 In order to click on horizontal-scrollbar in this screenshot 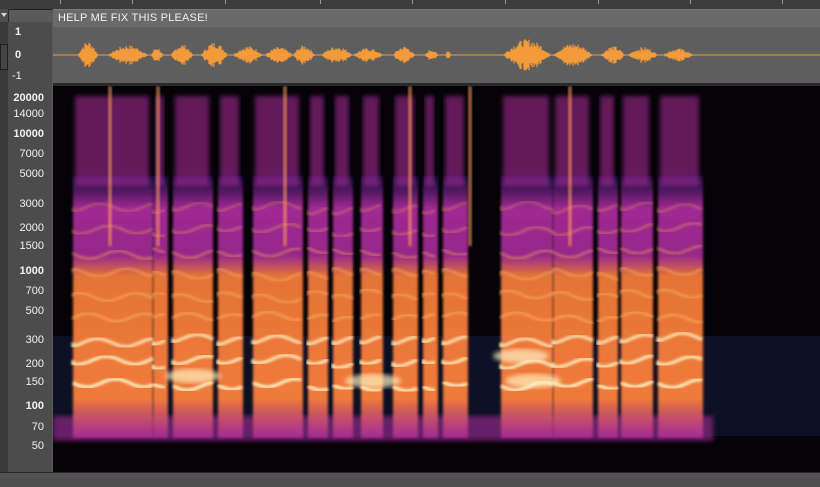, I will do `click(410, 479)`.